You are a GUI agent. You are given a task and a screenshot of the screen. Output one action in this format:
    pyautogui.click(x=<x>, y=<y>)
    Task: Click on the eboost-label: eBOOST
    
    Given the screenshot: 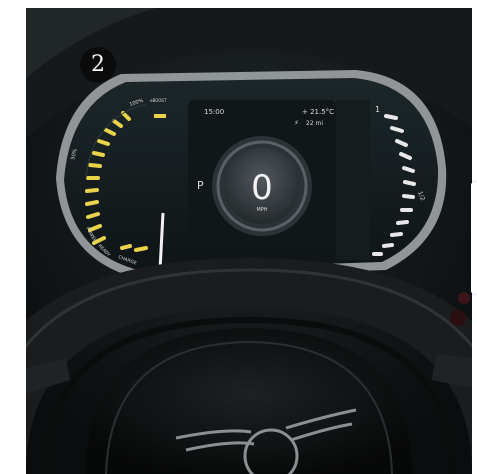 What is the action you would take?
    pyautogui.click(x=158, y=100)
    